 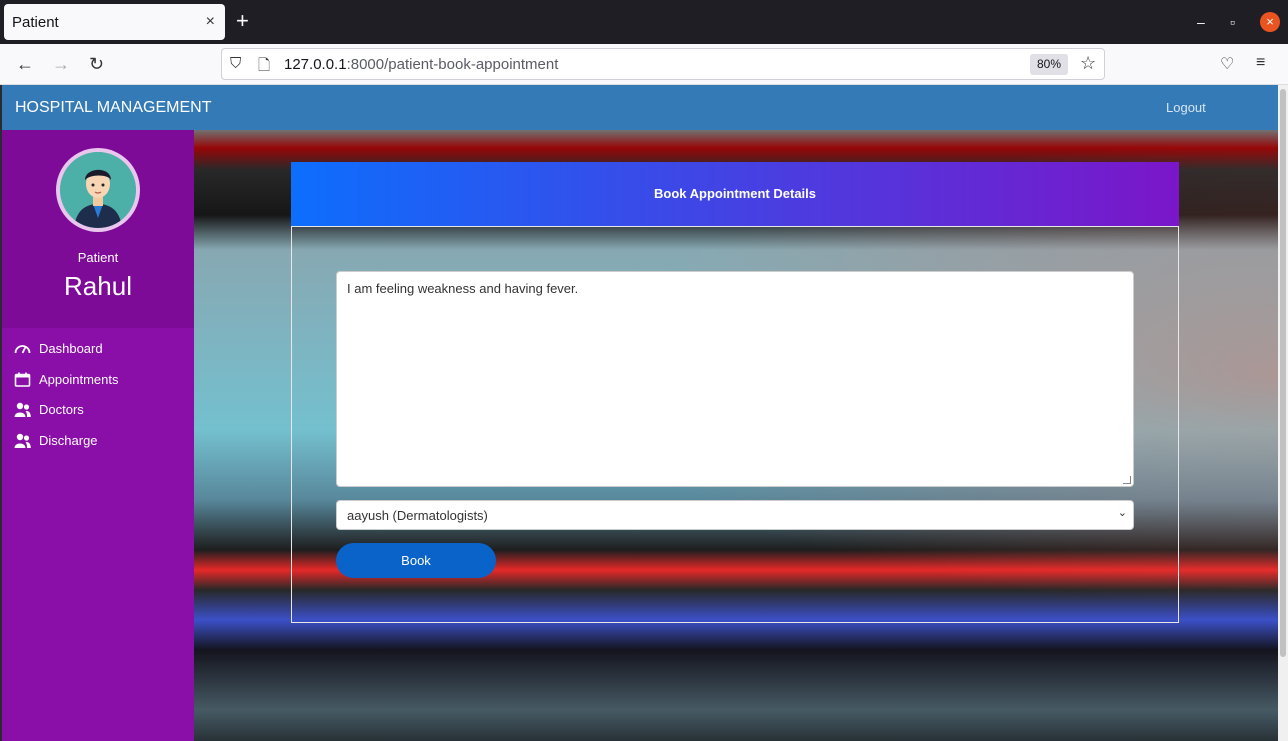 I want to click on book-button: Book, so click(x=416, y=560).